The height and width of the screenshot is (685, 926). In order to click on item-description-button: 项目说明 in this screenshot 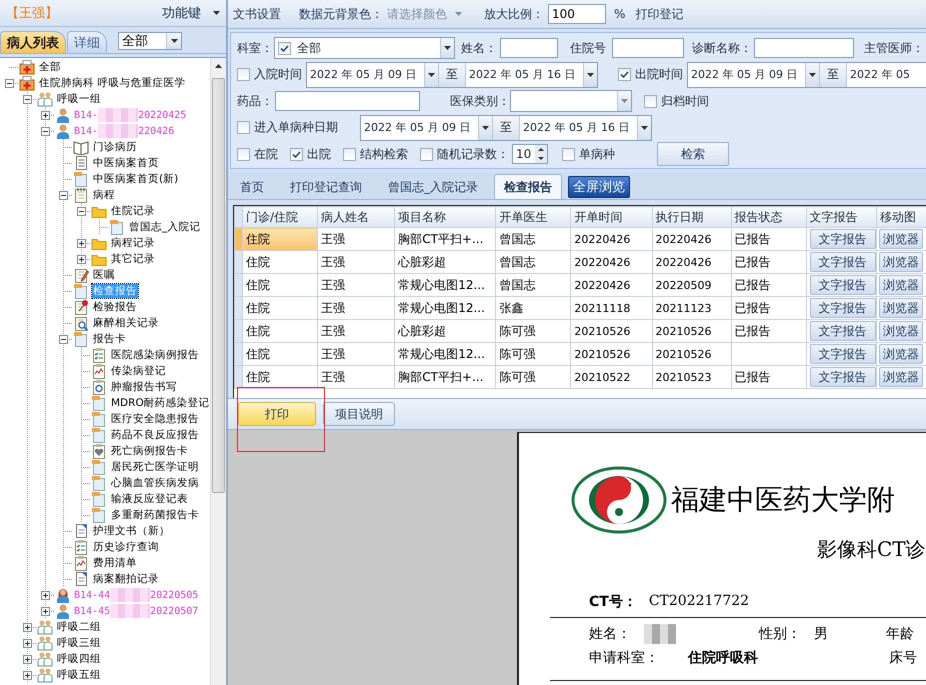, I will do `click(359, 414)`.